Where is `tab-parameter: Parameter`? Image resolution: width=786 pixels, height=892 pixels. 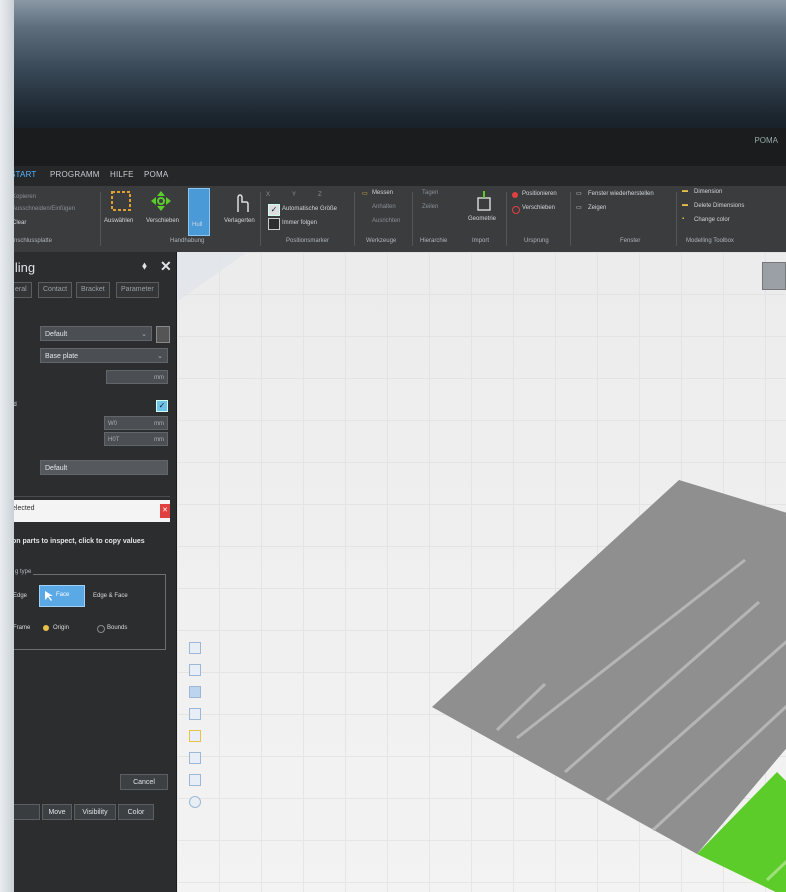
tab-parameter: Parameter is located at coordinates (137, 290).